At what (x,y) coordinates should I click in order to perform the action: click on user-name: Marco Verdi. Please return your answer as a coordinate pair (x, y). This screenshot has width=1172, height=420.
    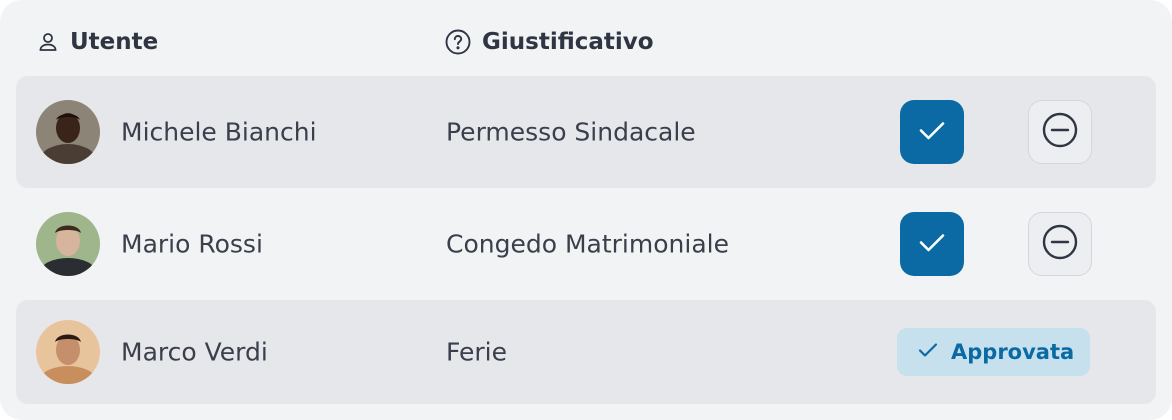
    Looking at the image, I should click on (194, 352).